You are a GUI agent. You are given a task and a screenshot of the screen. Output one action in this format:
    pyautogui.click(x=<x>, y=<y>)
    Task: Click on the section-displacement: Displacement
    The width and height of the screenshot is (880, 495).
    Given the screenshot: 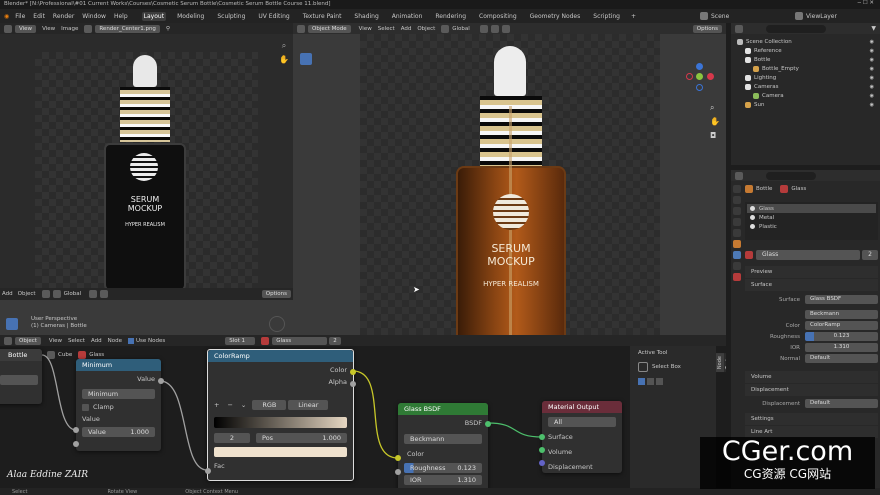 What is the action you would take?
    pyautogui.click(x=811, y=390)
    